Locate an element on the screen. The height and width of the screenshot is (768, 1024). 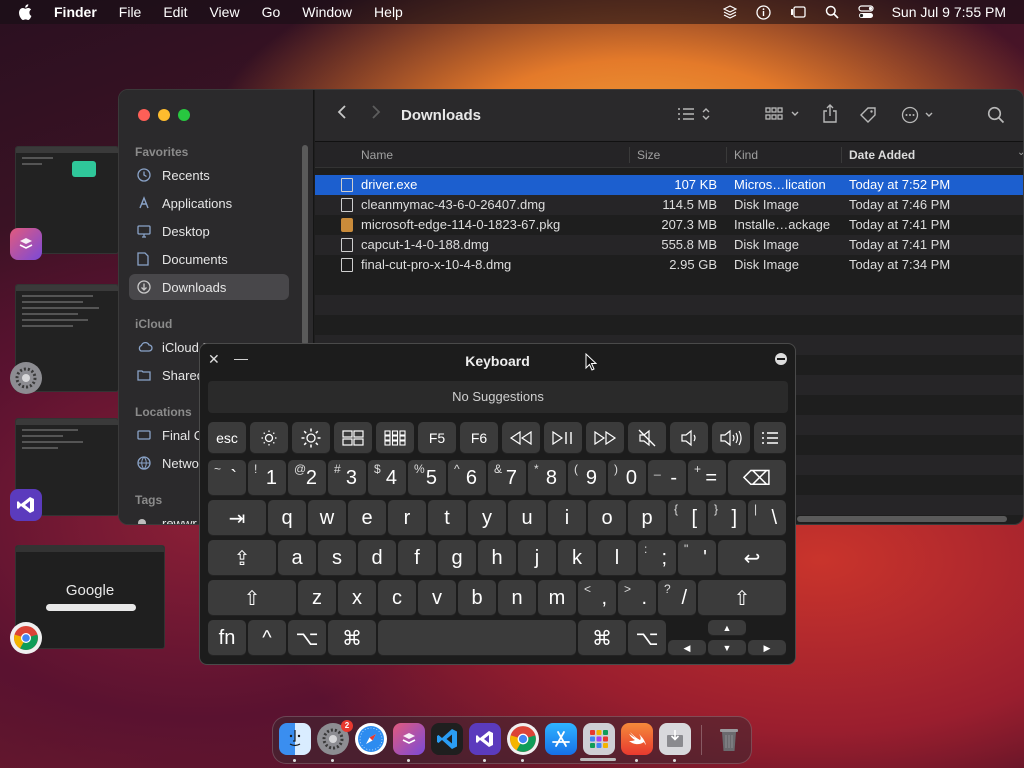
search-spotlight-icon is located at coordinates (832, 12).